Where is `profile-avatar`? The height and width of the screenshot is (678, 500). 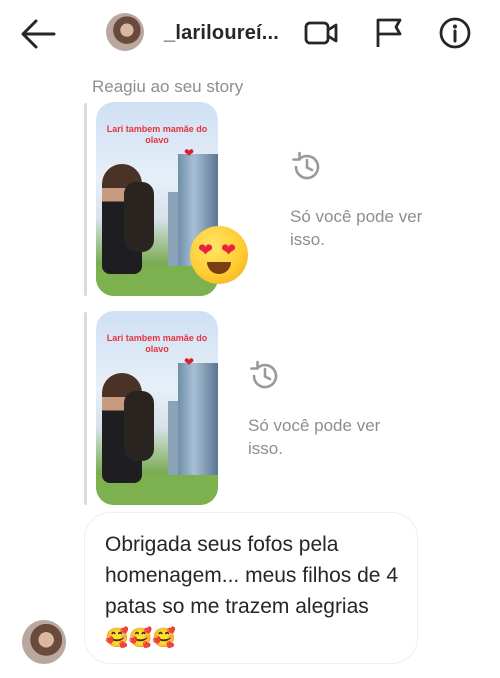 profile-avatar is located at coordinates (125, 32).